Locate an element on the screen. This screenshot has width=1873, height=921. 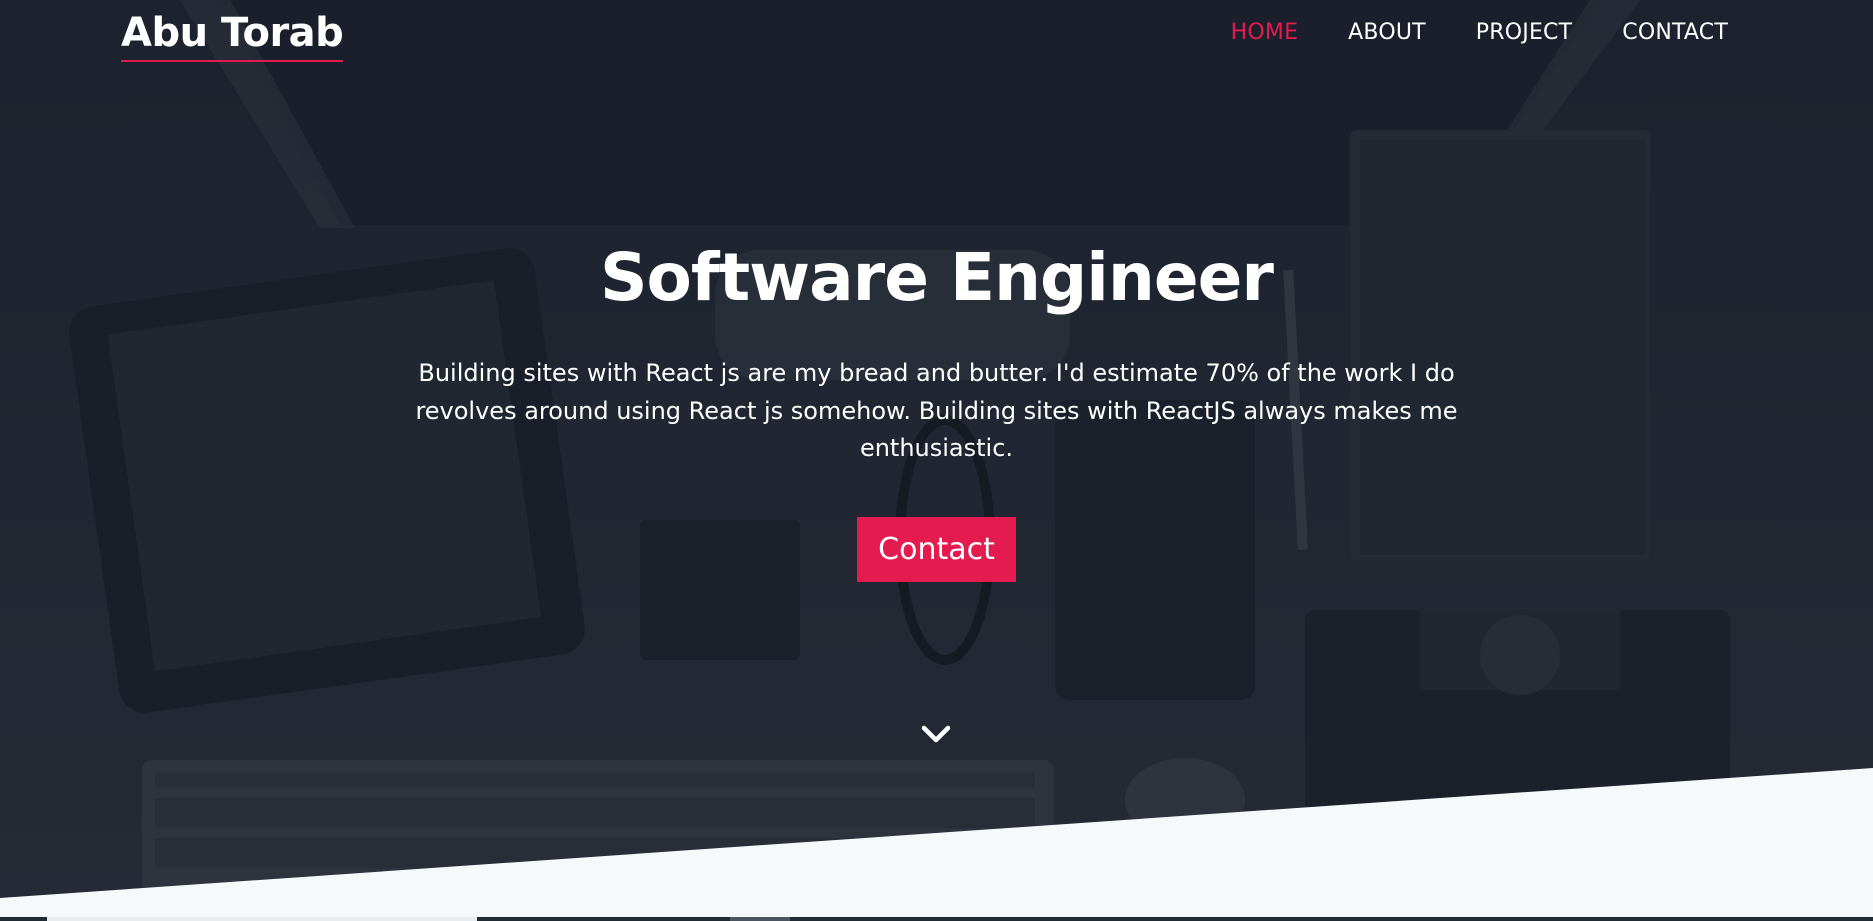
nav-item-project: PROJECT is located at coordinates (1524, 33).